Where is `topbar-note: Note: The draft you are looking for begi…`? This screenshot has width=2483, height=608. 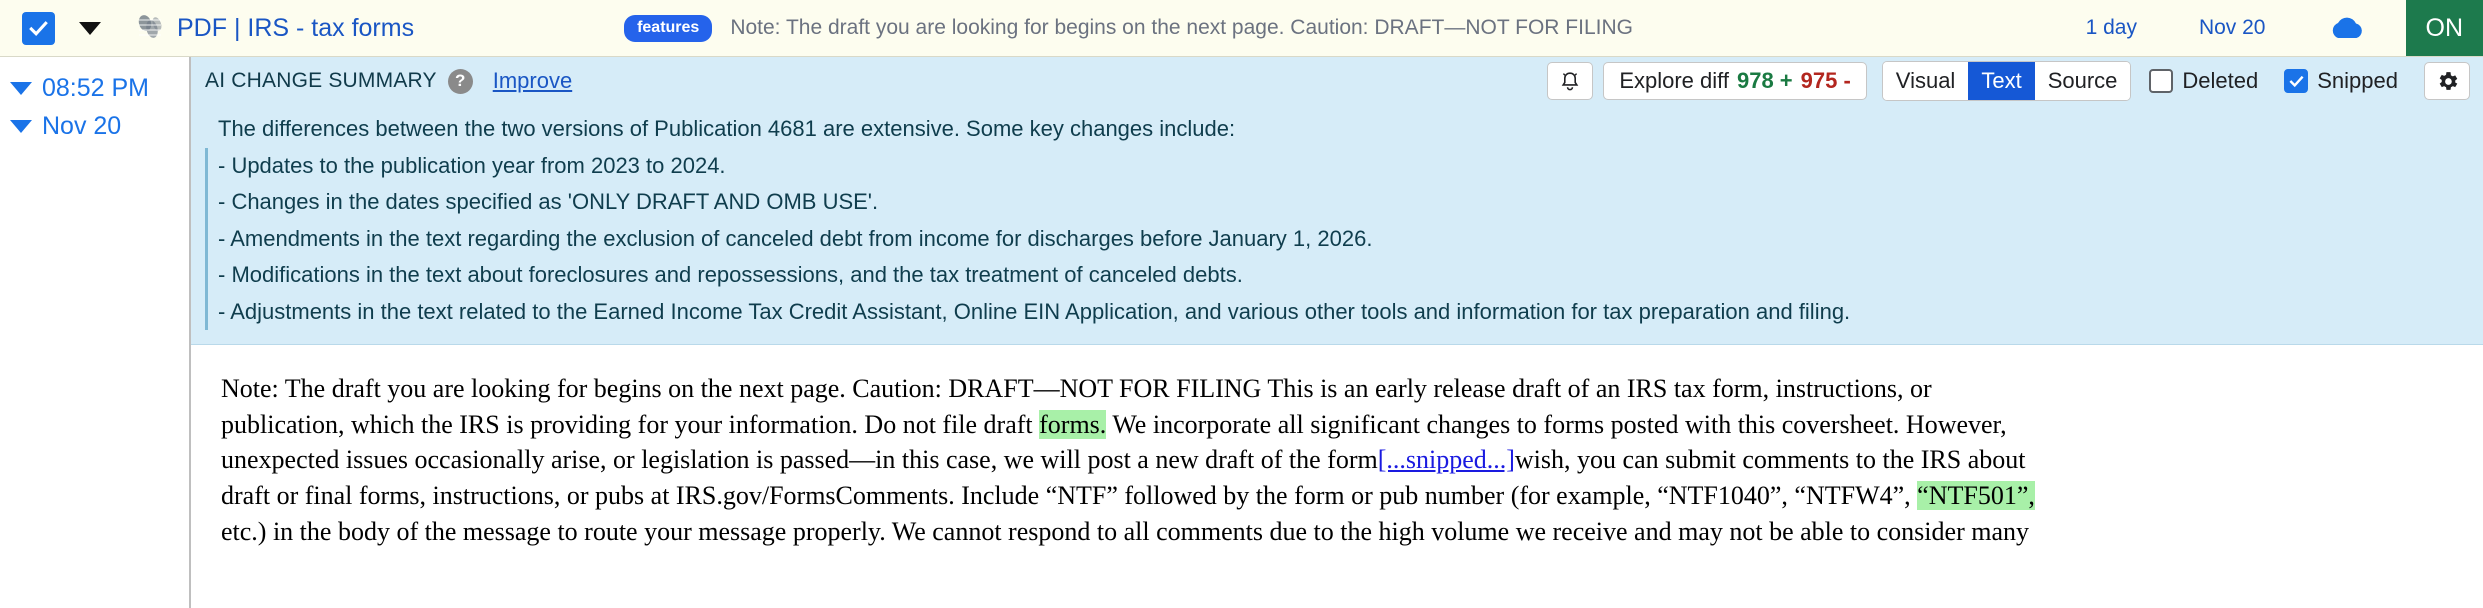 topbar-note: Note: The draft you are looking for begi… is located at coordinates (1181, 27).